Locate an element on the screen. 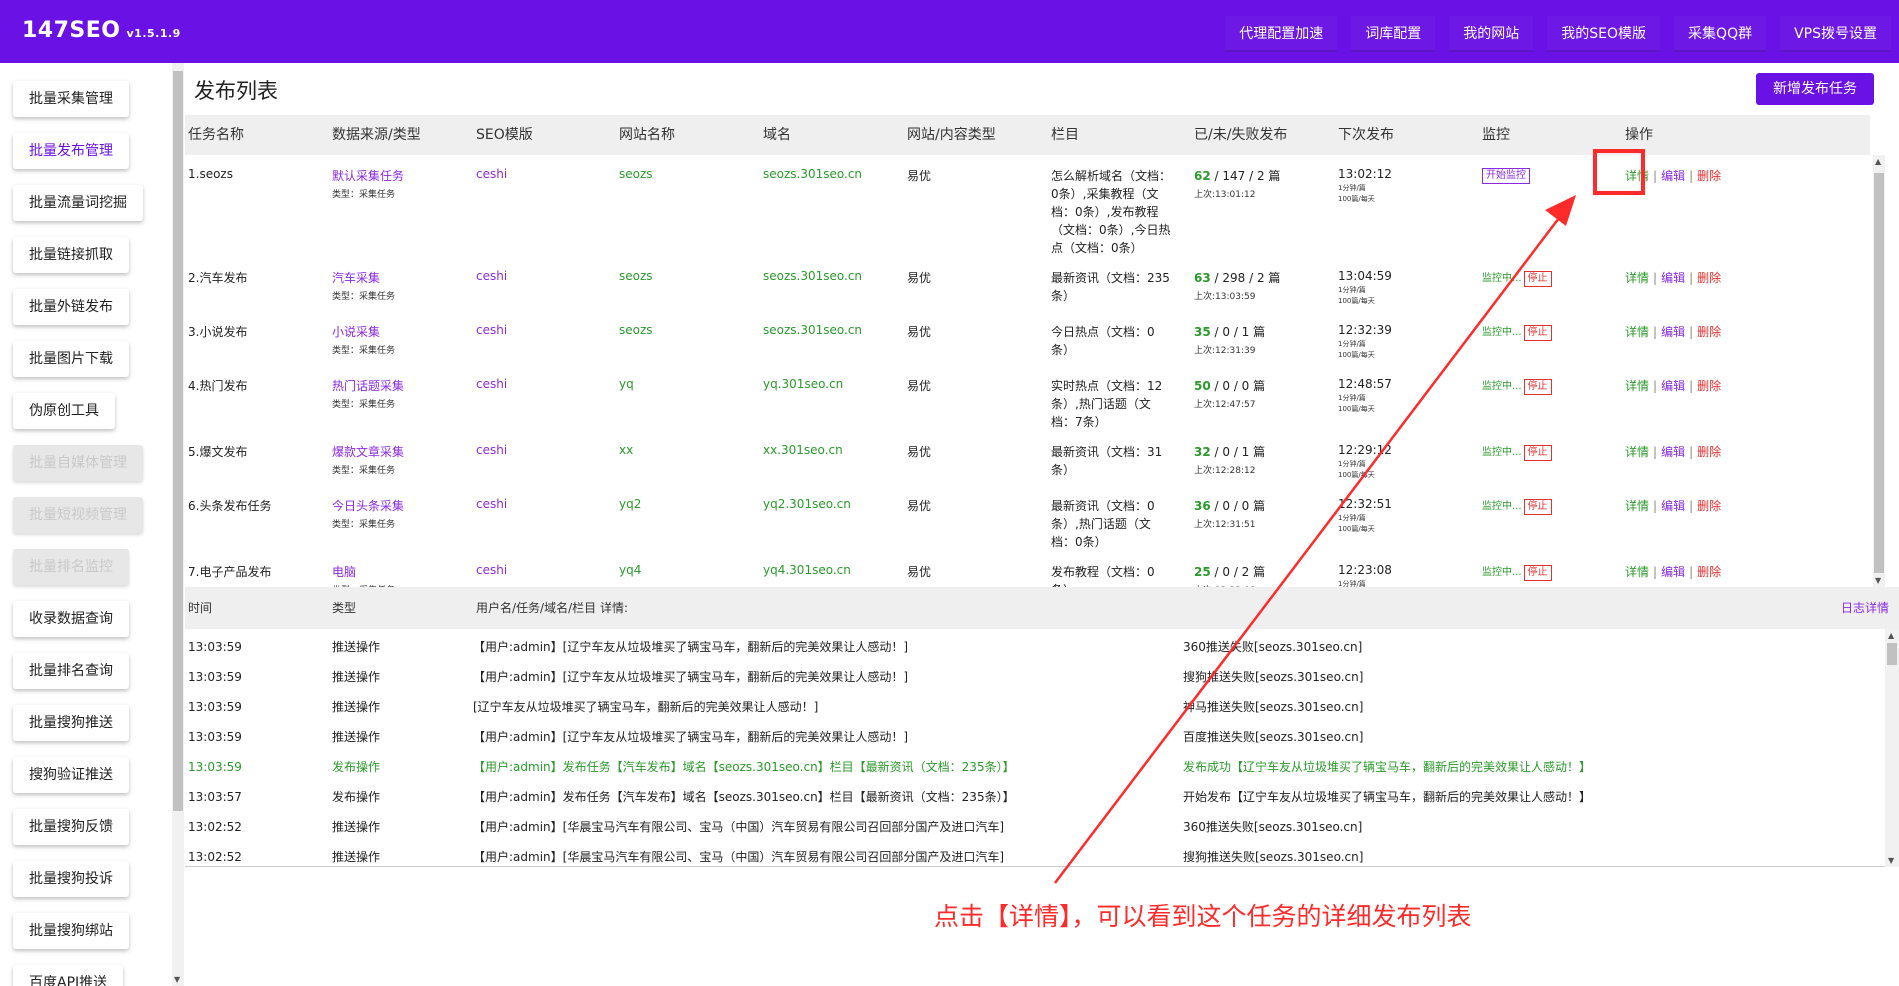 This screenshot has width=1899, height=986. sidebar-item: 批量图片下载 is located at coordinates (71, 359).